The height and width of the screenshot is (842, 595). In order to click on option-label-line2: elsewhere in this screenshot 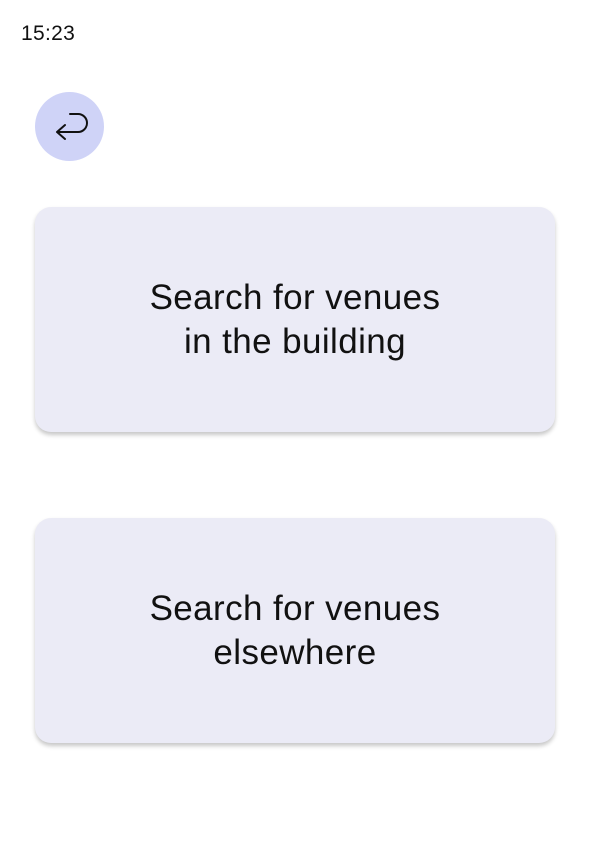, I will do `click(295, 652)`.